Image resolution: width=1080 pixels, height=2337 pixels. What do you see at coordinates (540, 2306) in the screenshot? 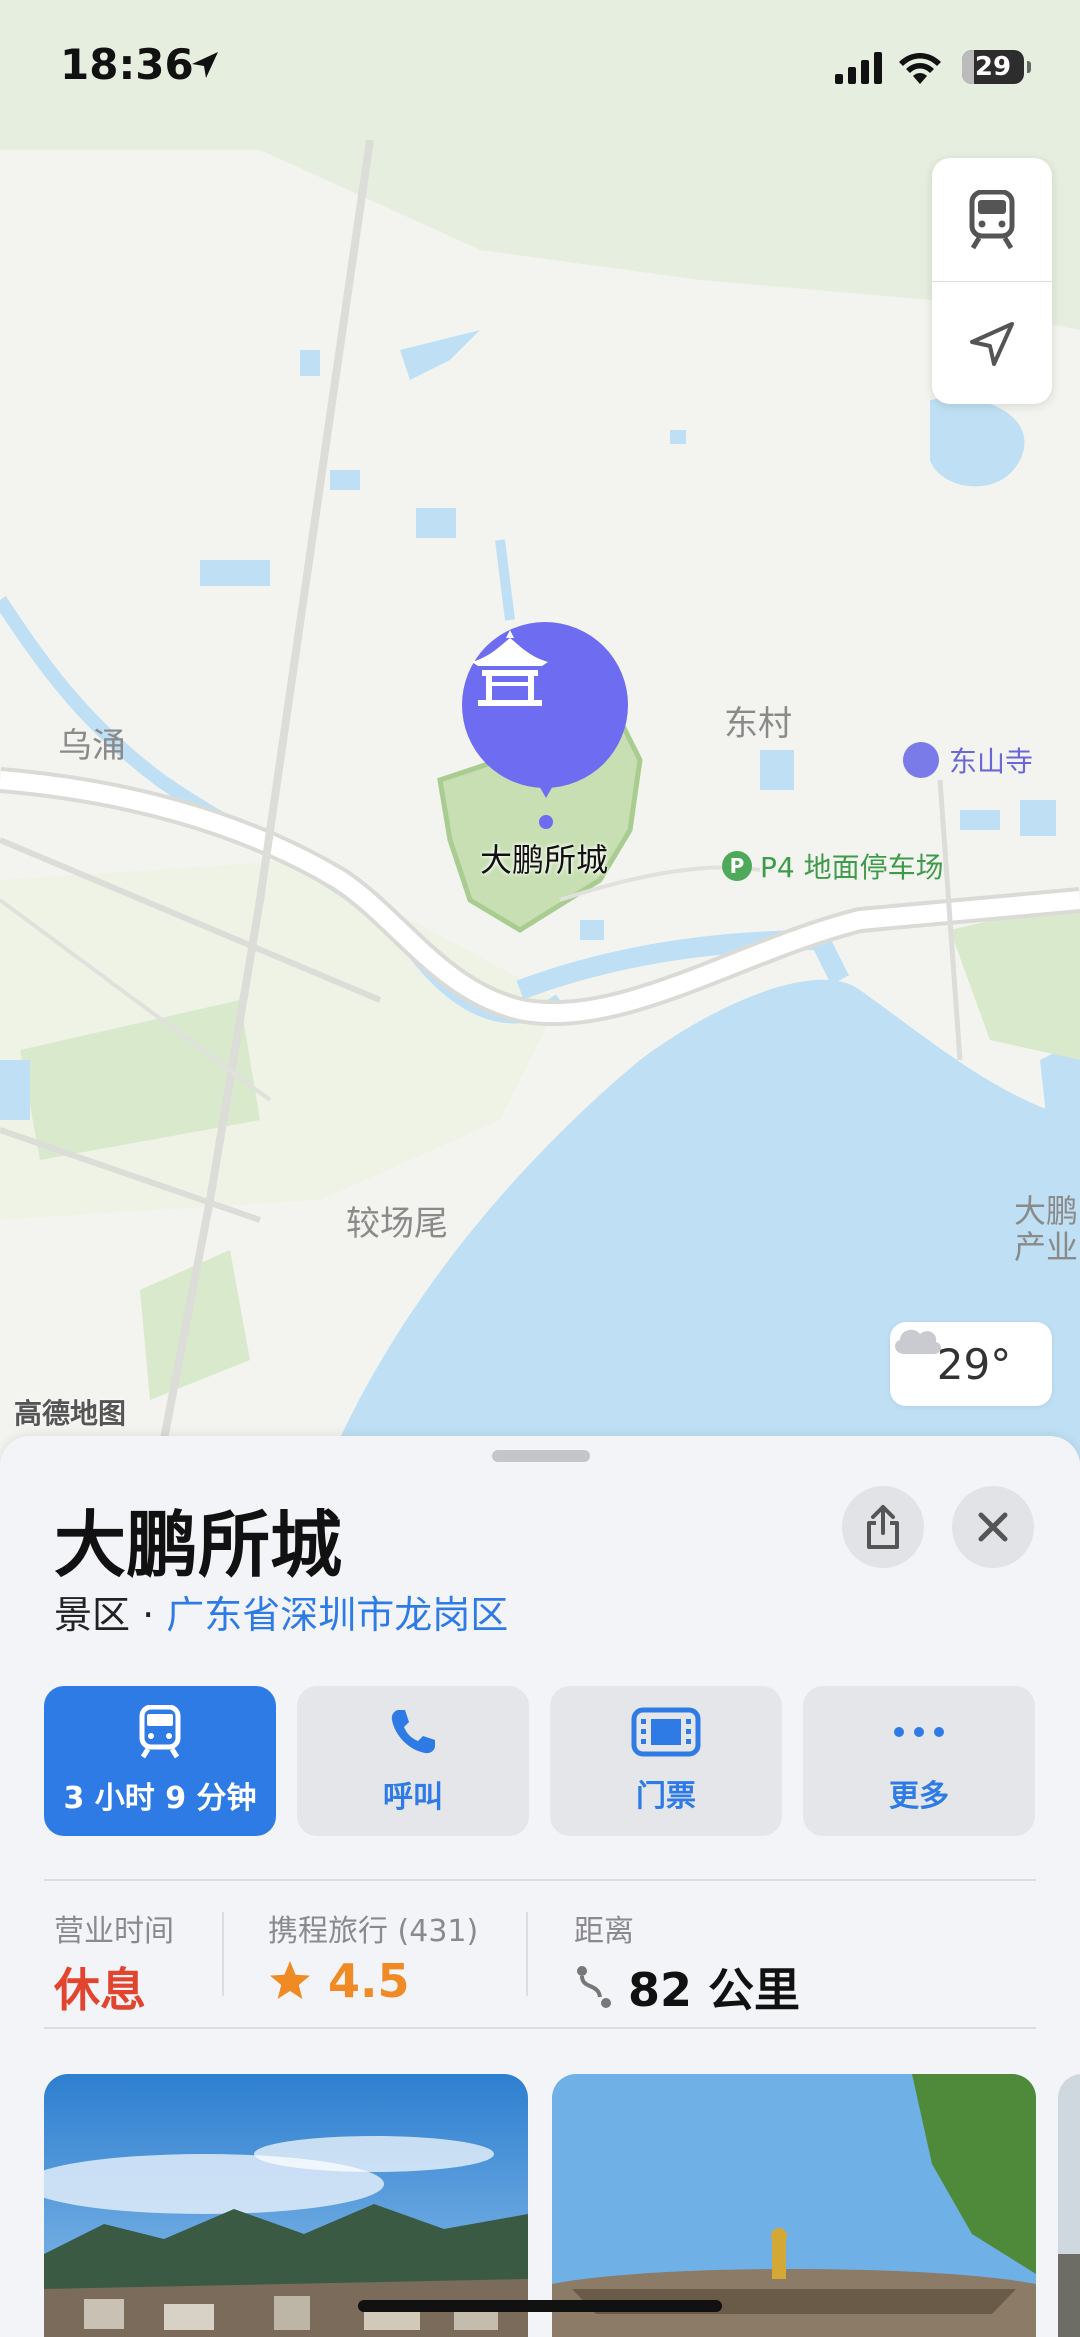
I see `home-indicator` at bounding box center [540, 2306].